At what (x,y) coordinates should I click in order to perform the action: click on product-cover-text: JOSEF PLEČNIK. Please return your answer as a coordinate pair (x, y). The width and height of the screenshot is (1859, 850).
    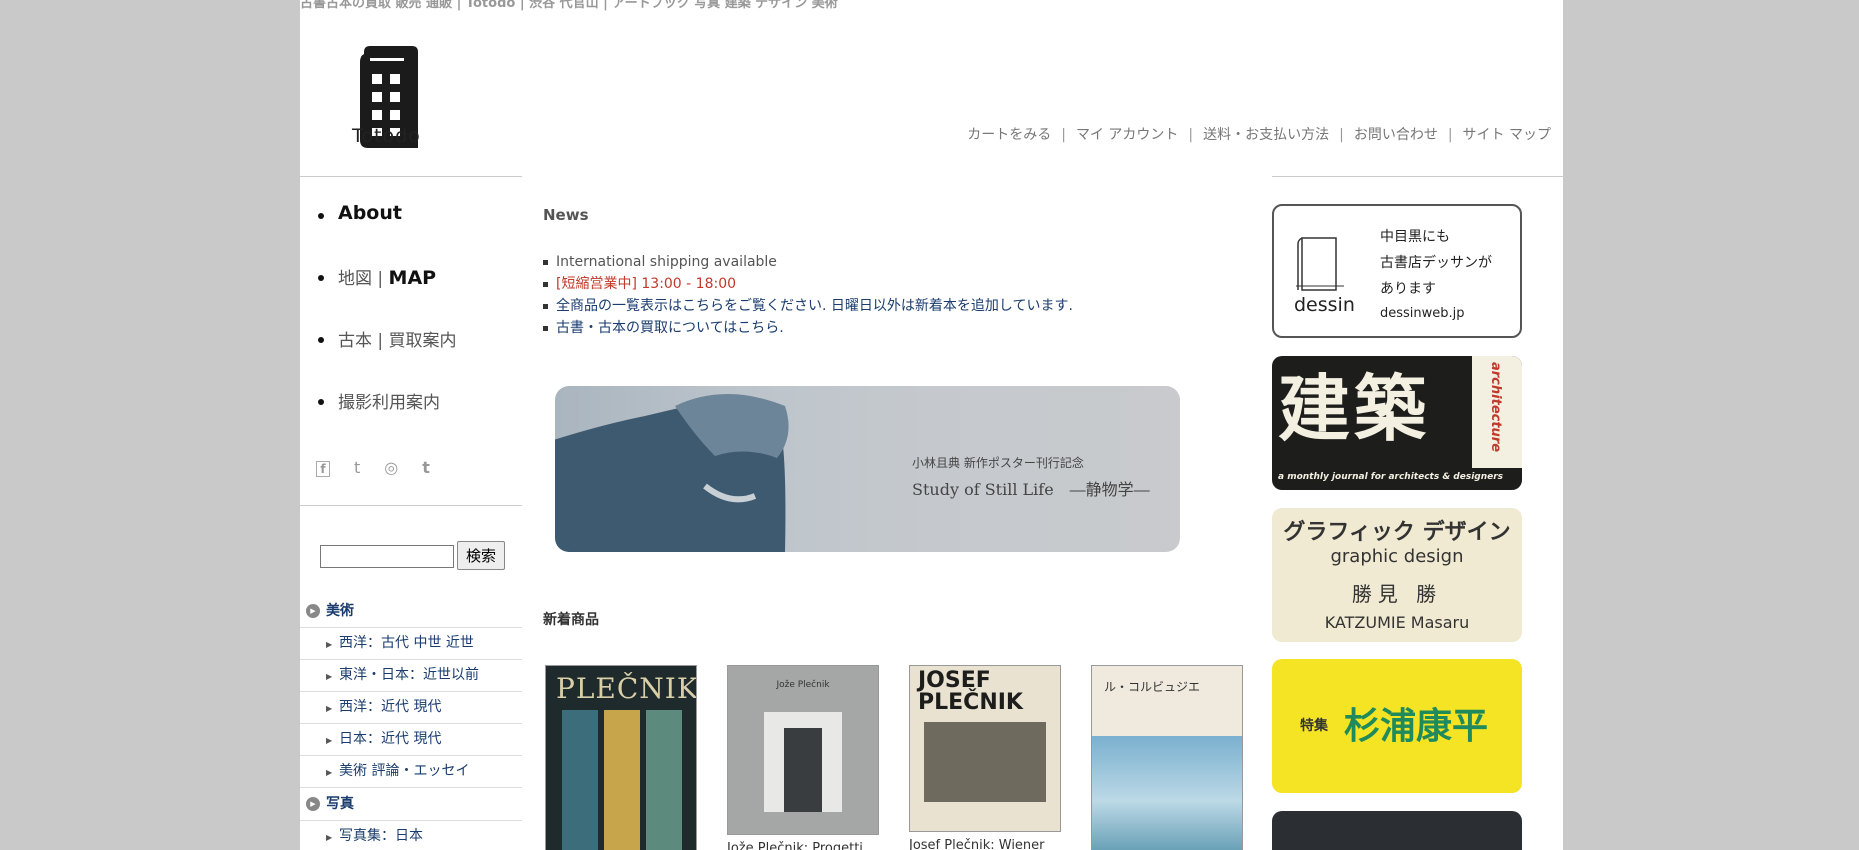
    Looking at the image, I should click on (970, 691).